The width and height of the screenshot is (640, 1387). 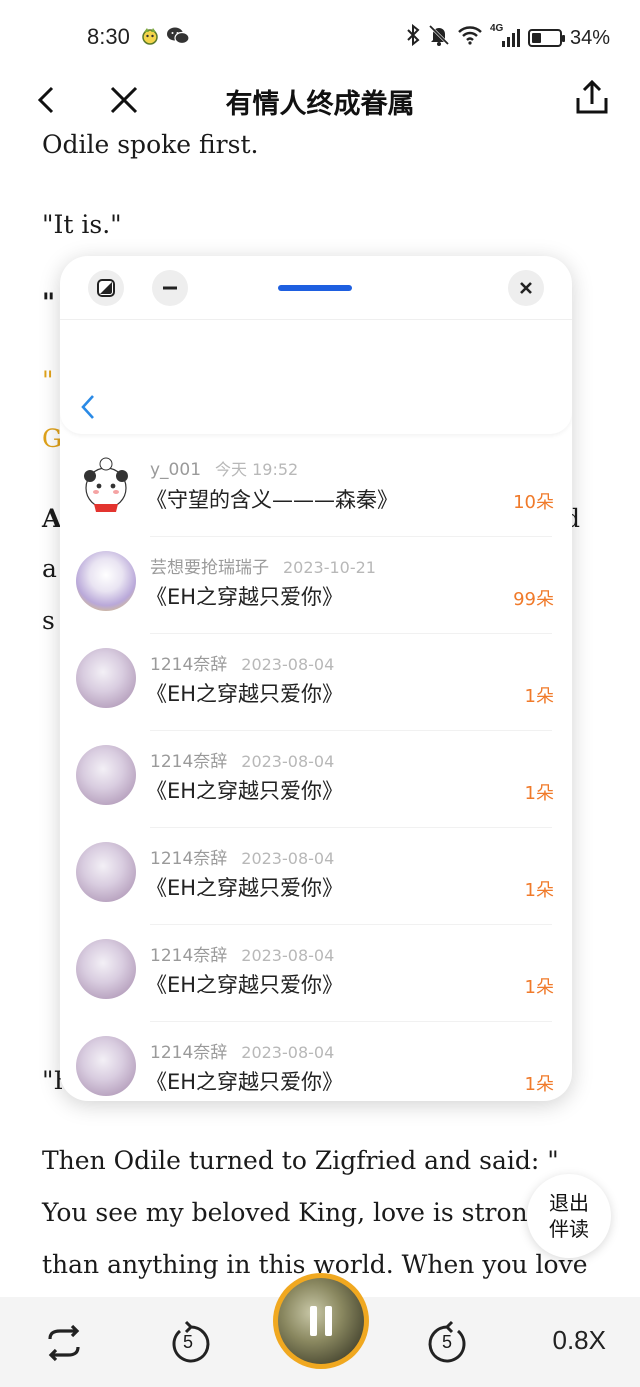 I want to click on battery-percent: 34%, so click(x=589, y=37).